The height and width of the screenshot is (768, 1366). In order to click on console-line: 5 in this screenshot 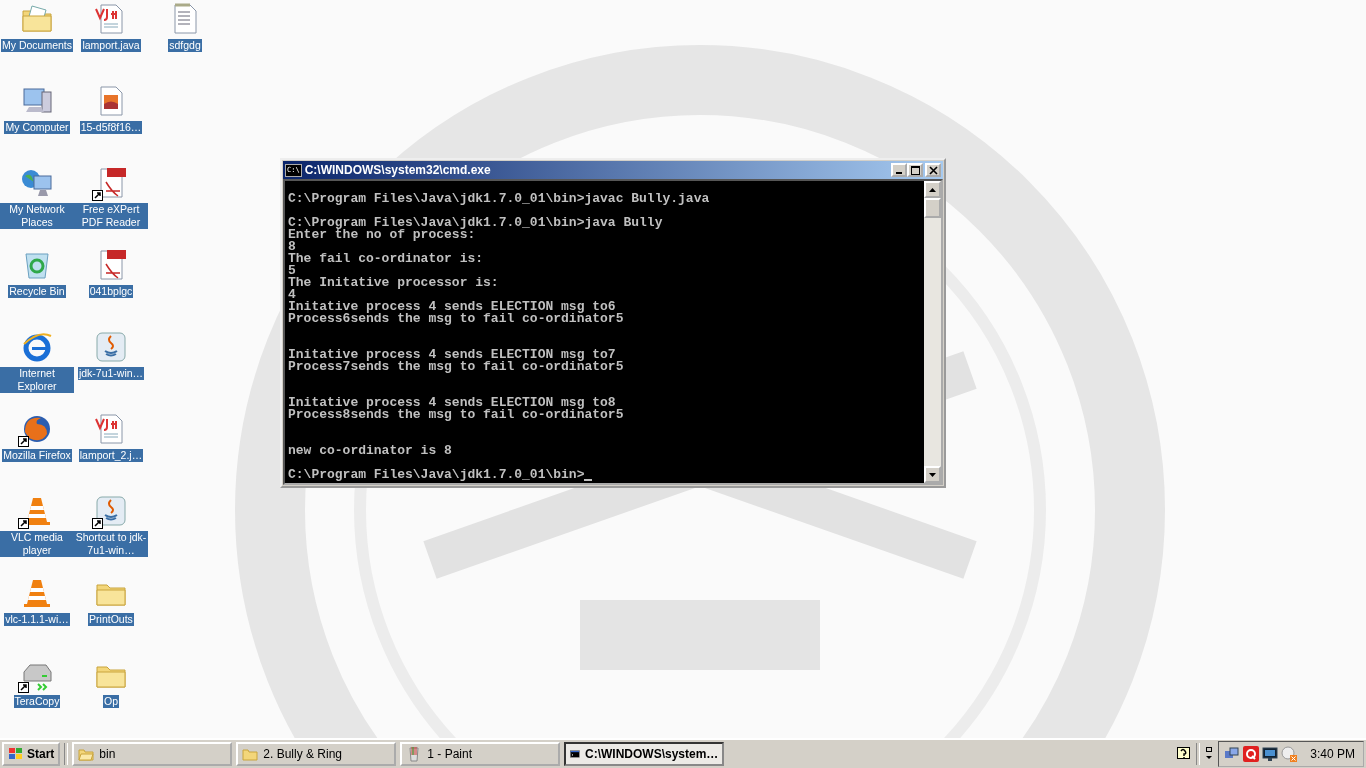, I will do `click(292, 271)`.